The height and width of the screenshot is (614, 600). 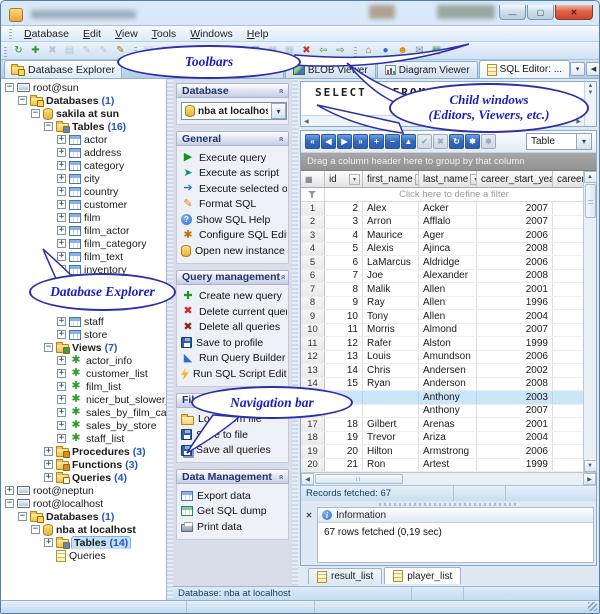 I want to click on row-number-cell: 2, so click(x=313, y=221).